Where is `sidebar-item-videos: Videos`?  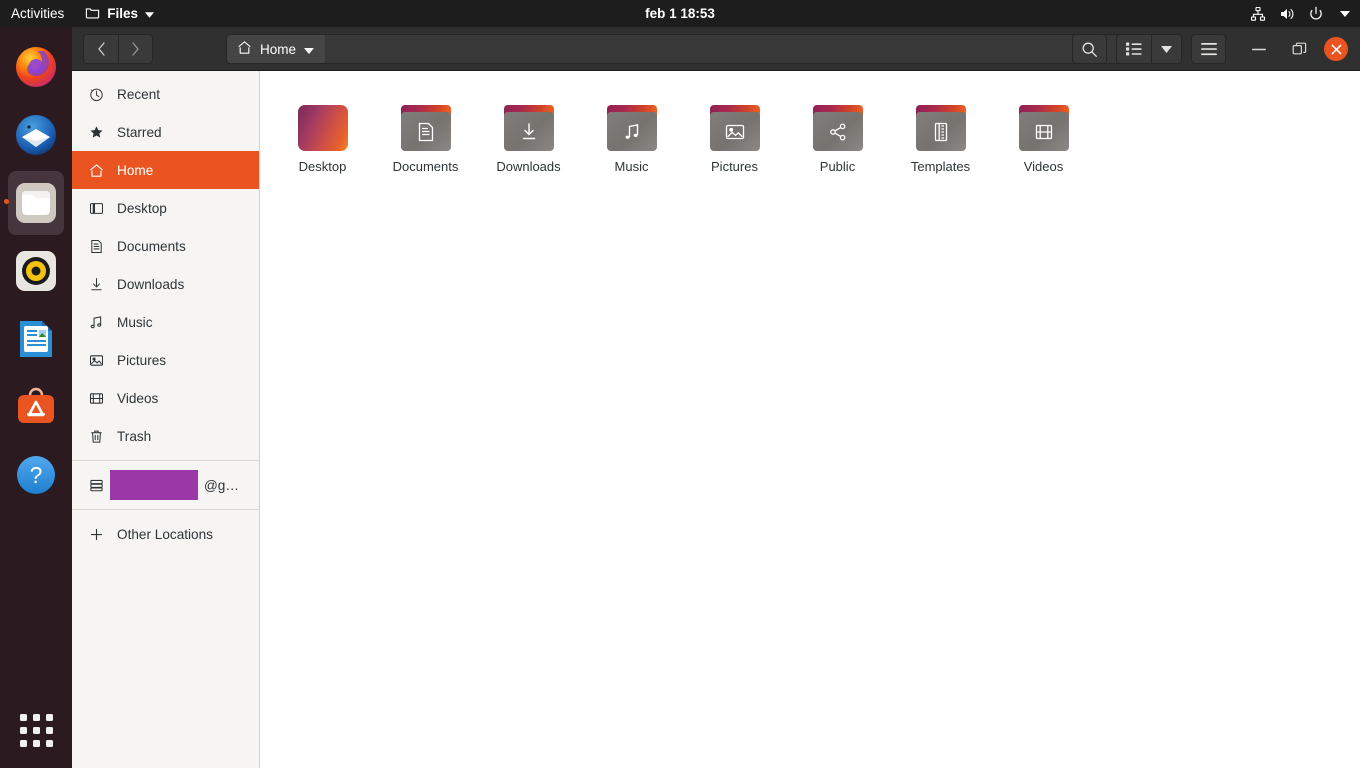
sidebar-item-videos: Videos is located at coordinates (165, 398).